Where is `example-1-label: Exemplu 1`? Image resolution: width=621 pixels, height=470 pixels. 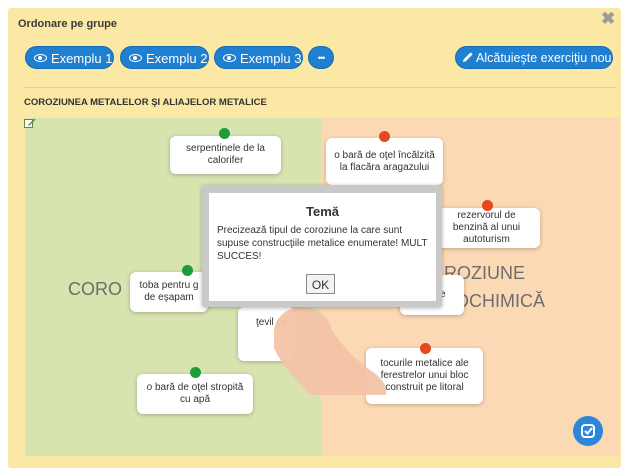
example-1-label: Exemplu 1 is located at coordinates (82, 58).